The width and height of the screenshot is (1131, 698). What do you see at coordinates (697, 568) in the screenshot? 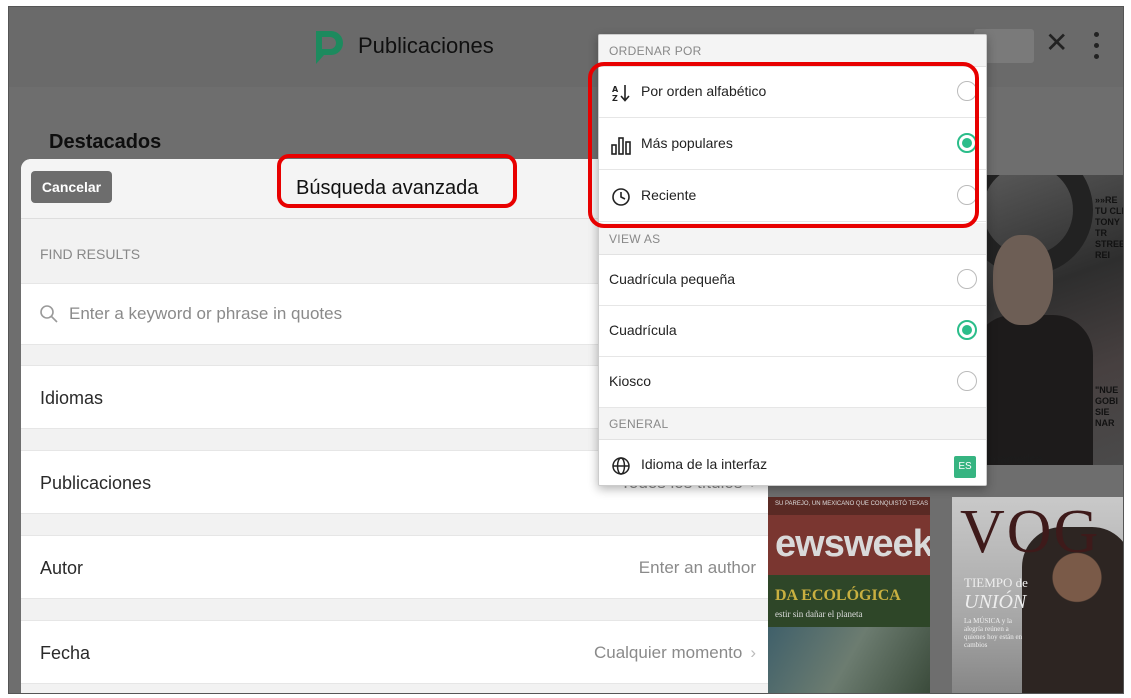
I see `author-input-placeholder: Enter an author` at bounding box center [697, 568].